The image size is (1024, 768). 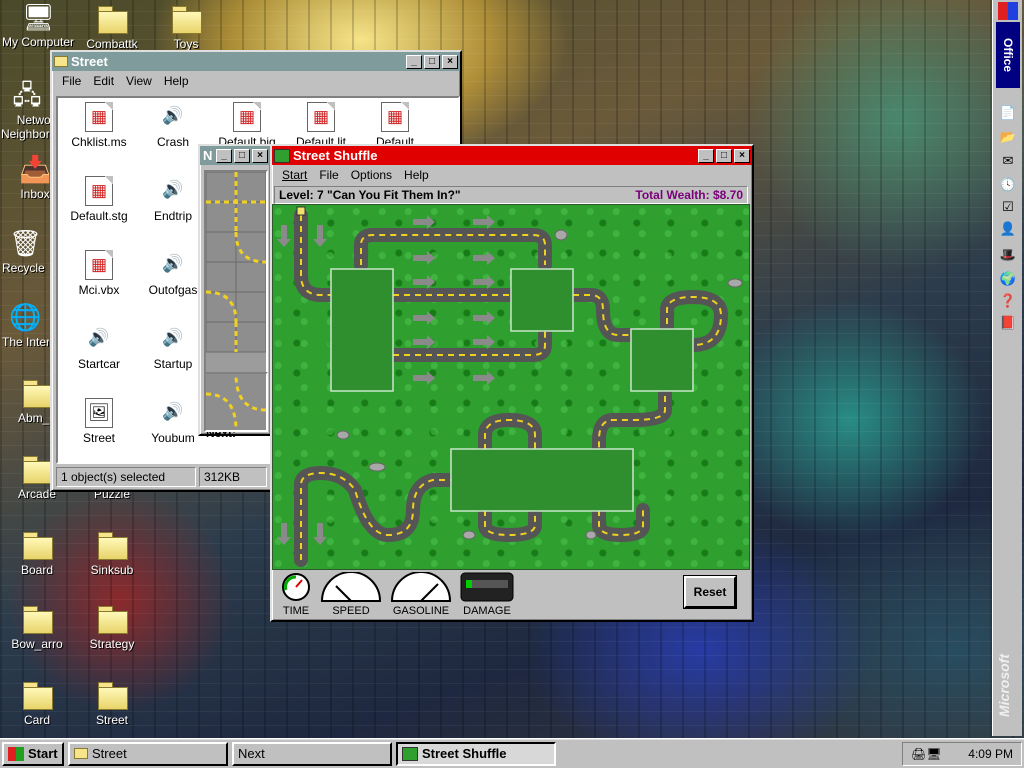 I want to click on task-street: Street, so click(x=148, y=753).